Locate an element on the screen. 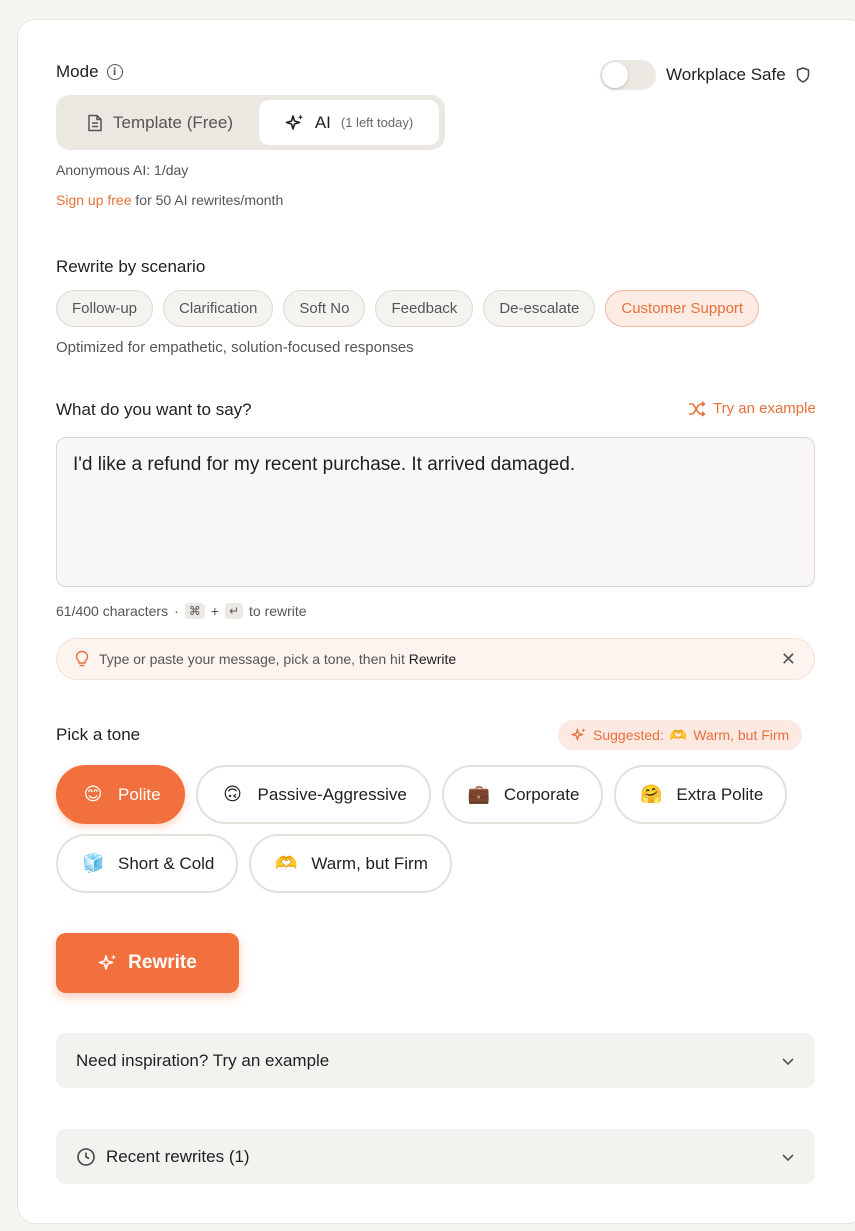  ai-mode-label: AI is located at coordinates (322, 122).